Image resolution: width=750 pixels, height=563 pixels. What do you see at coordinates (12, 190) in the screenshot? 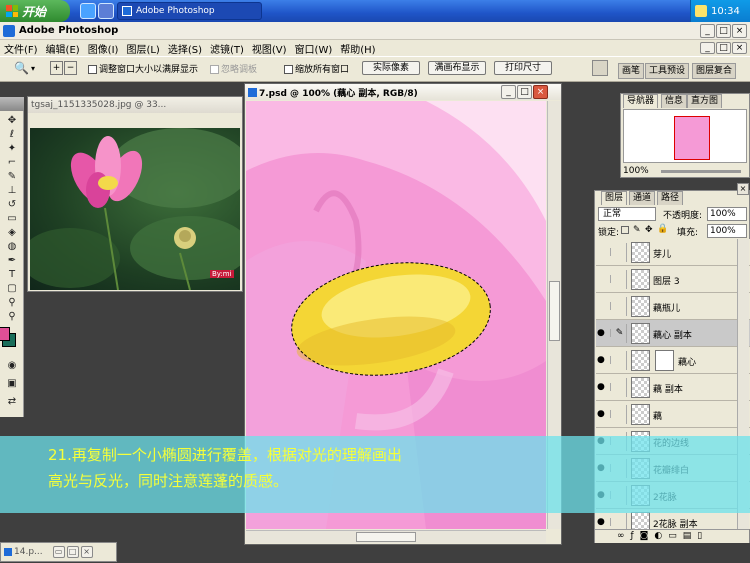
I see `stamp-tool-icon: ⊥` at bounding box center [12, 190].